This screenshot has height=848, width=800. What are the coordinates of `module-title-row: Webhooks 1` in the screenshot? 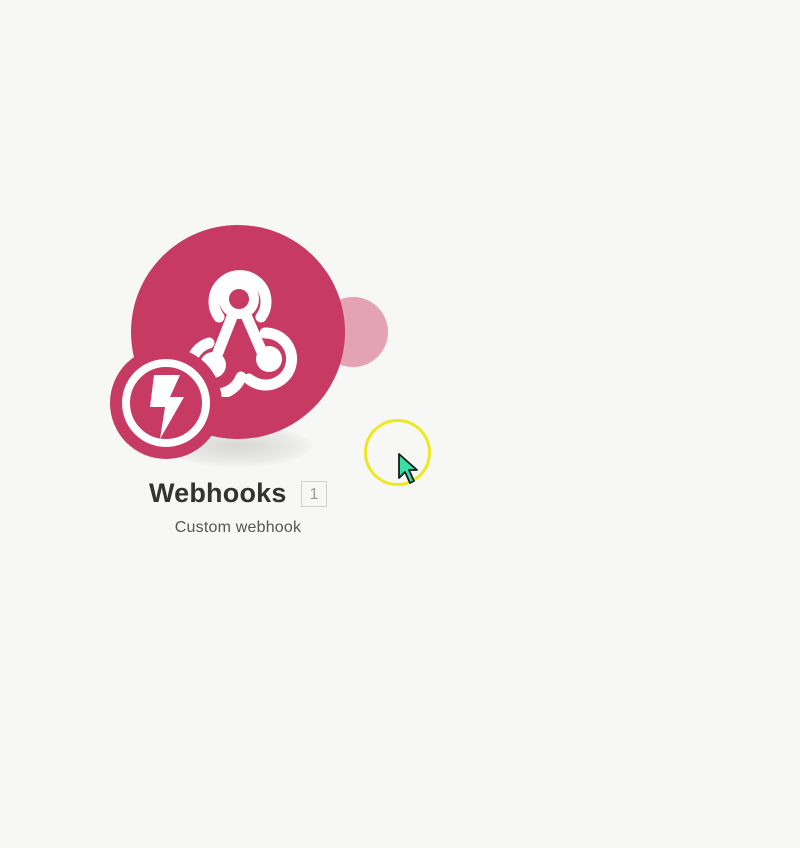 It's located at (238, 493).